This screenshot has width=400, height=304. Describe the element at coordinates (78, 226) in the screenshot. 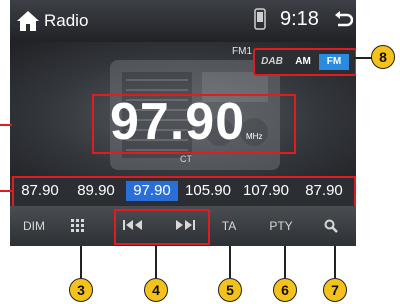

I see `grid-icon` at that location.